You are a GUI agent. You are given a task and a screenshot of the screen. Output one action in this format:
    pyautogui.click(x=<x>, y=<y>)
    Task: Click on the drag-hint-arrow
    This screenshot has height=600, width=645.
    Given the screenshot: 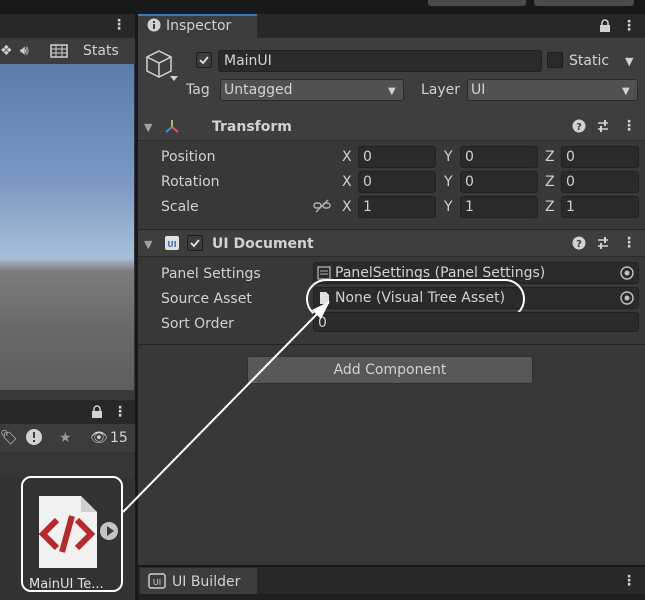 What is the action you would take?
    pyautogui.click(x=226, y=407)
    